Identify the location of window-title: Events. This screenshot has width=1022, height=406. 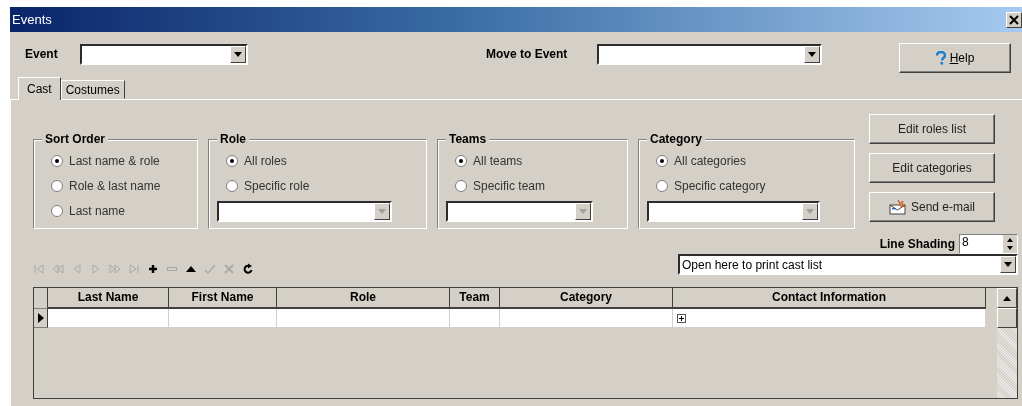
(31, 19).